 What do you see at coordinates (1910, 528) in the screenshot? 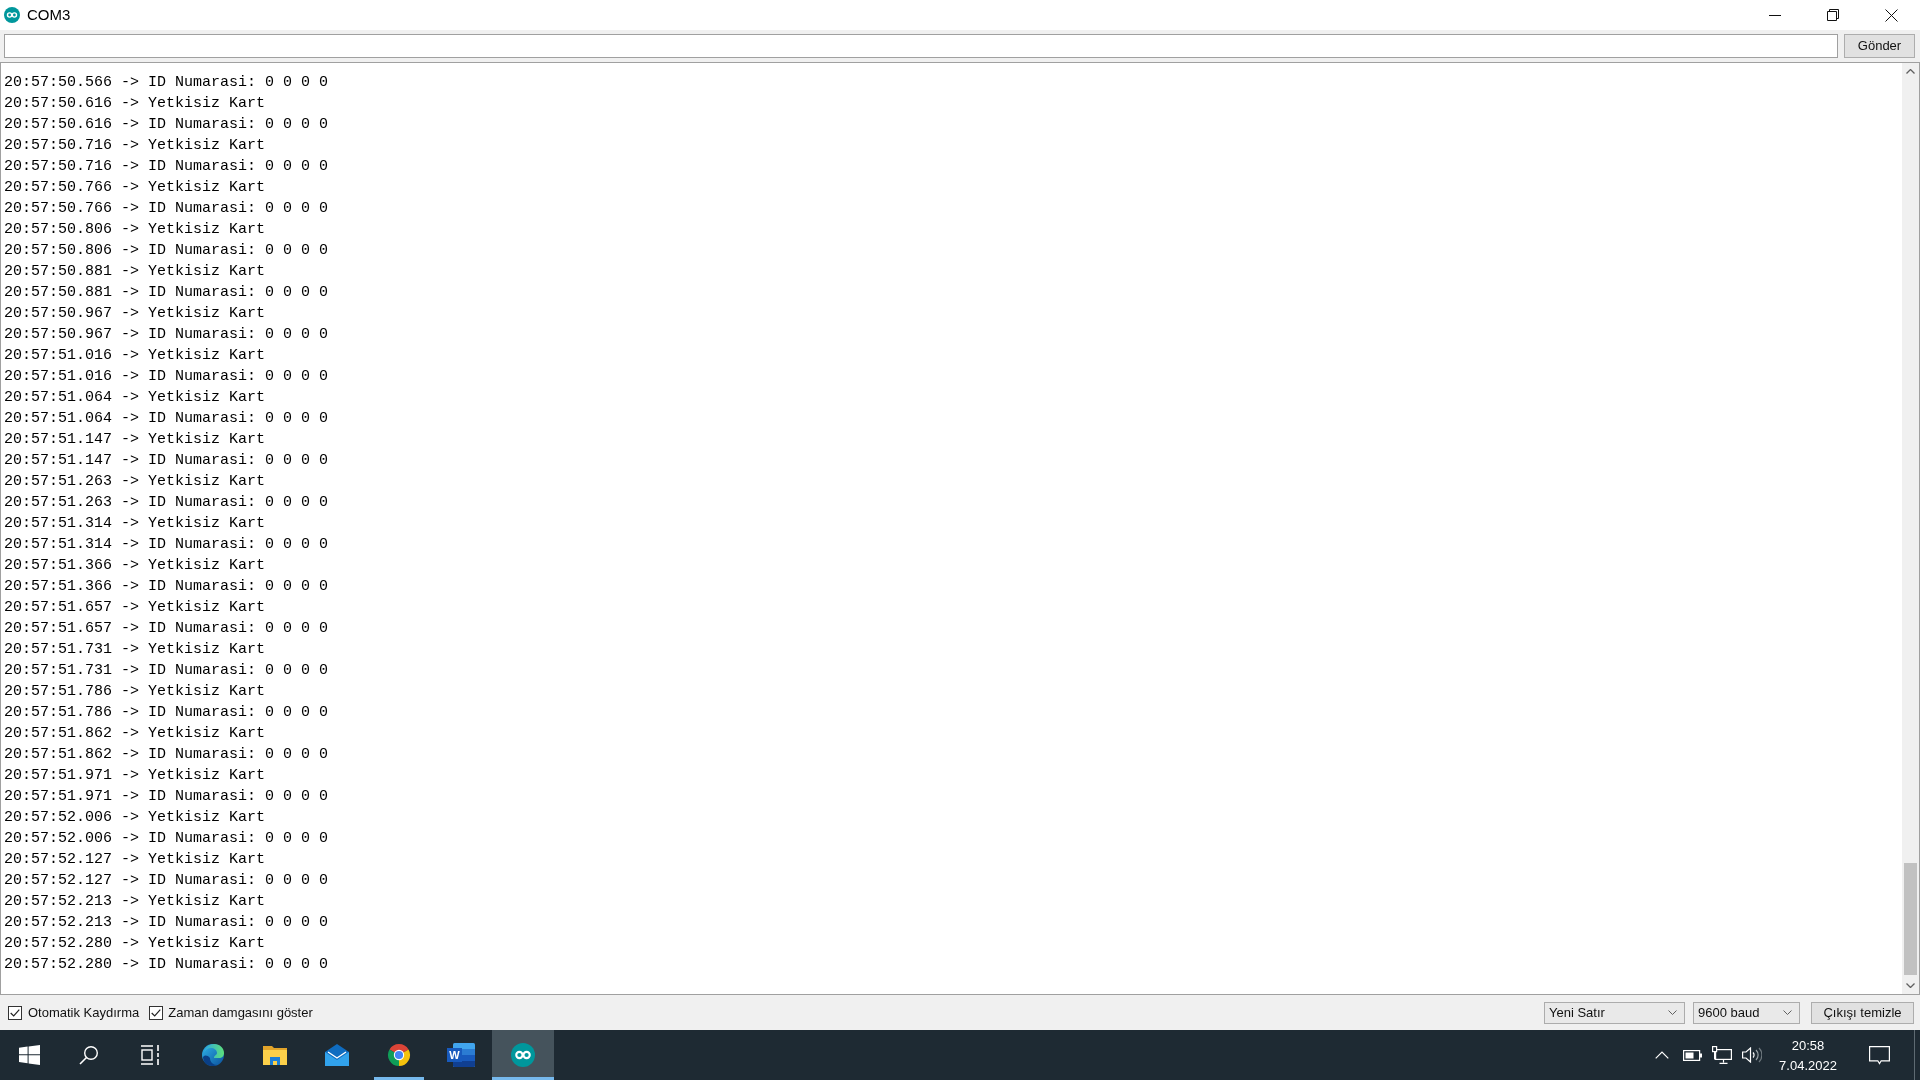
I see `vertical-scrollbar` at bounding box center [1910, 528].